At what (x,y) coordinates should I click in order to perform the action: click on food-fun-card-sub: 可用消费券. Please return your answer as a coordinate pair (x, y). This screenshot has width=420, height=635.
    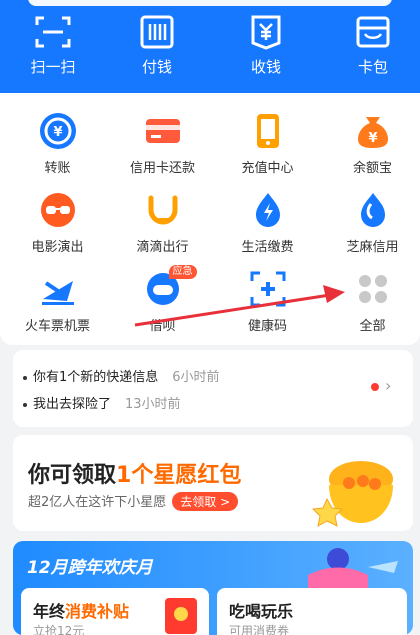
    Looking at the image, I should click on (259, 629).